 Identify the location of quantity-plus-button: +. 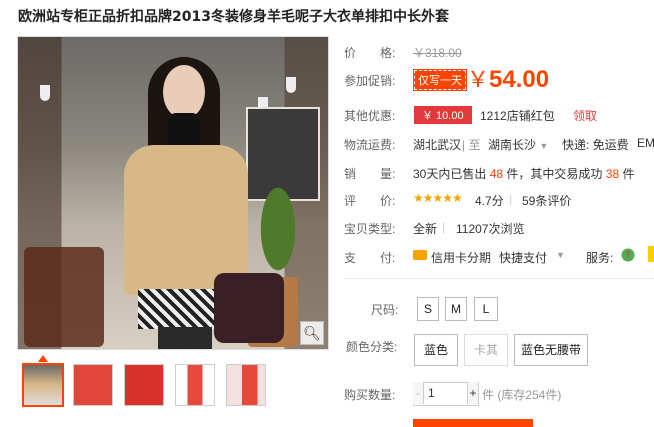
(472, 393).